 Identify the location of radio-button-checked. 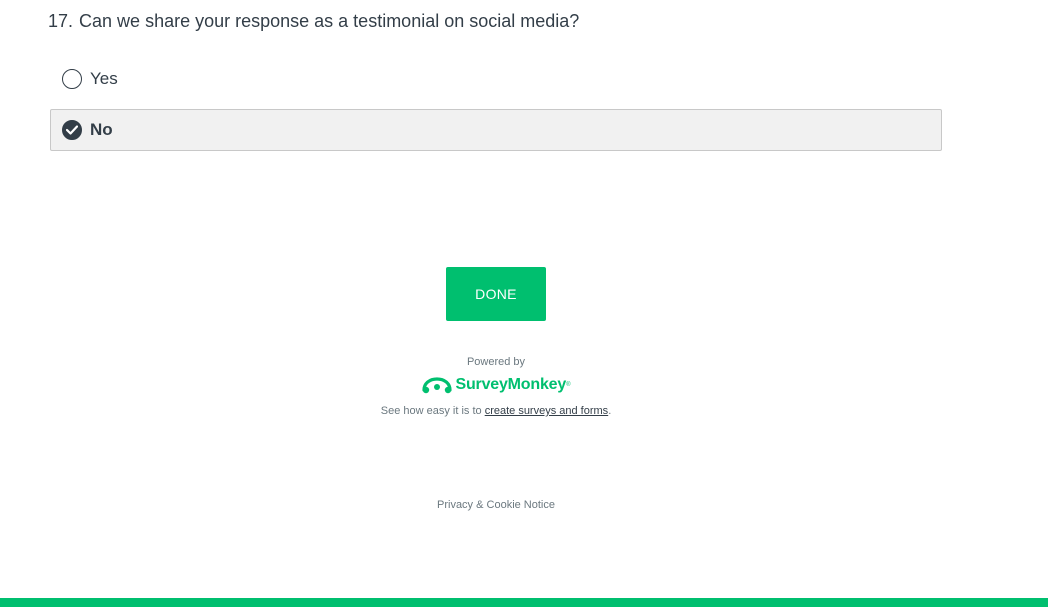
(72, 130).